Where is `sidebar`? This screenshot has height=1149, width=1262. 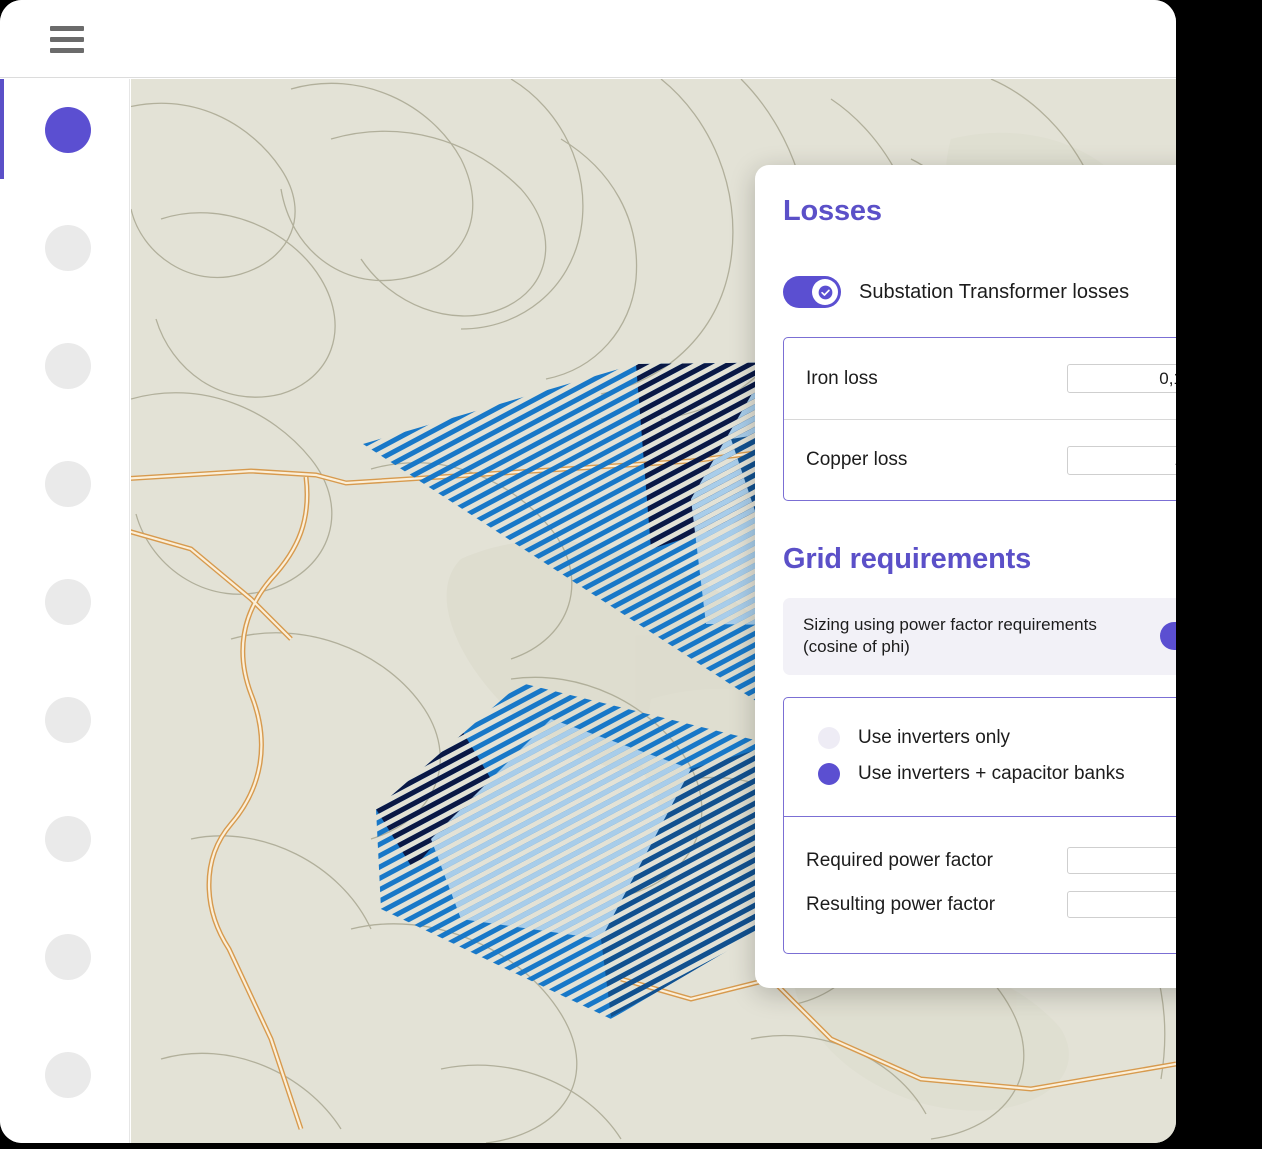 sidebar is located at coordinates (65, 611).